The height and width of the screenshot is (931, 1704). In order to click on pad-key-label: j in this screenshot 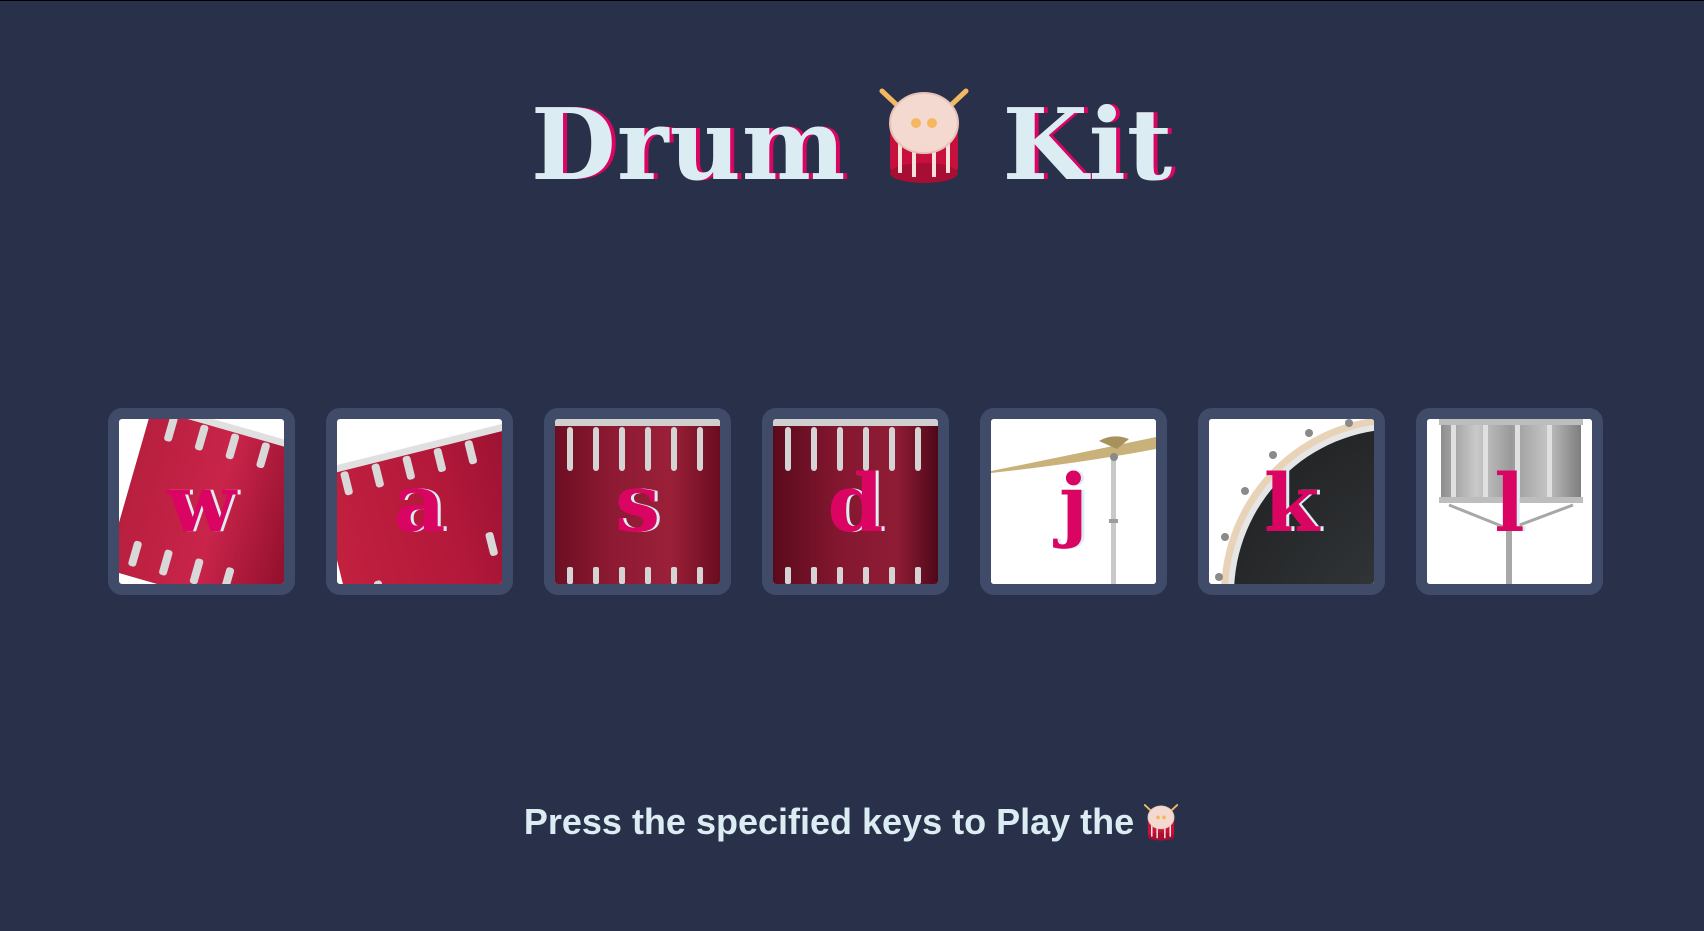, I will do `click(1073, 503)`.